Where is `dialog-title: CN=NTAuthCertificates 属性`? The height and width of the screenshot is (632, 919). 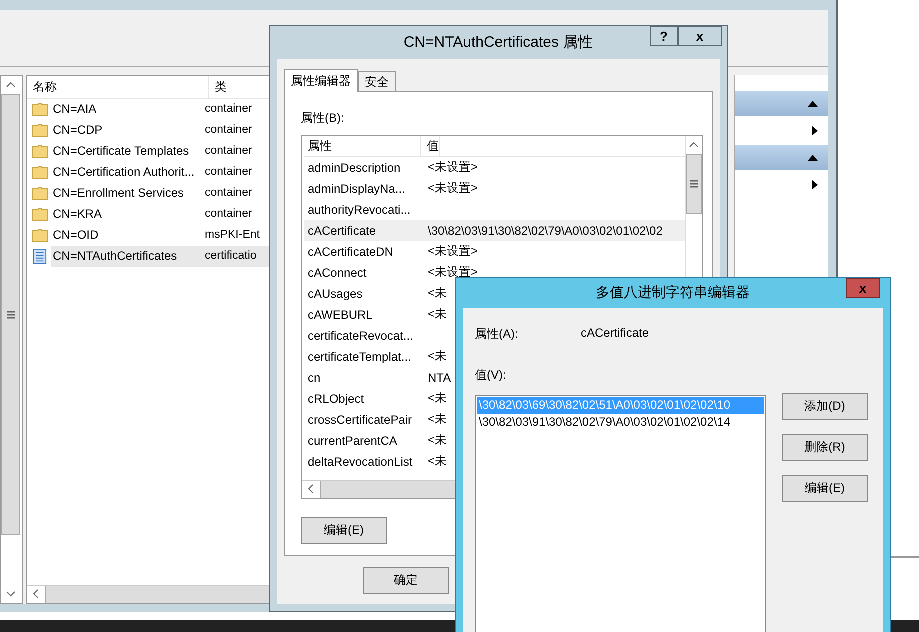 dialog-title: CN=NTAuthCertificates 属性 is located at coordinates (499, 42).